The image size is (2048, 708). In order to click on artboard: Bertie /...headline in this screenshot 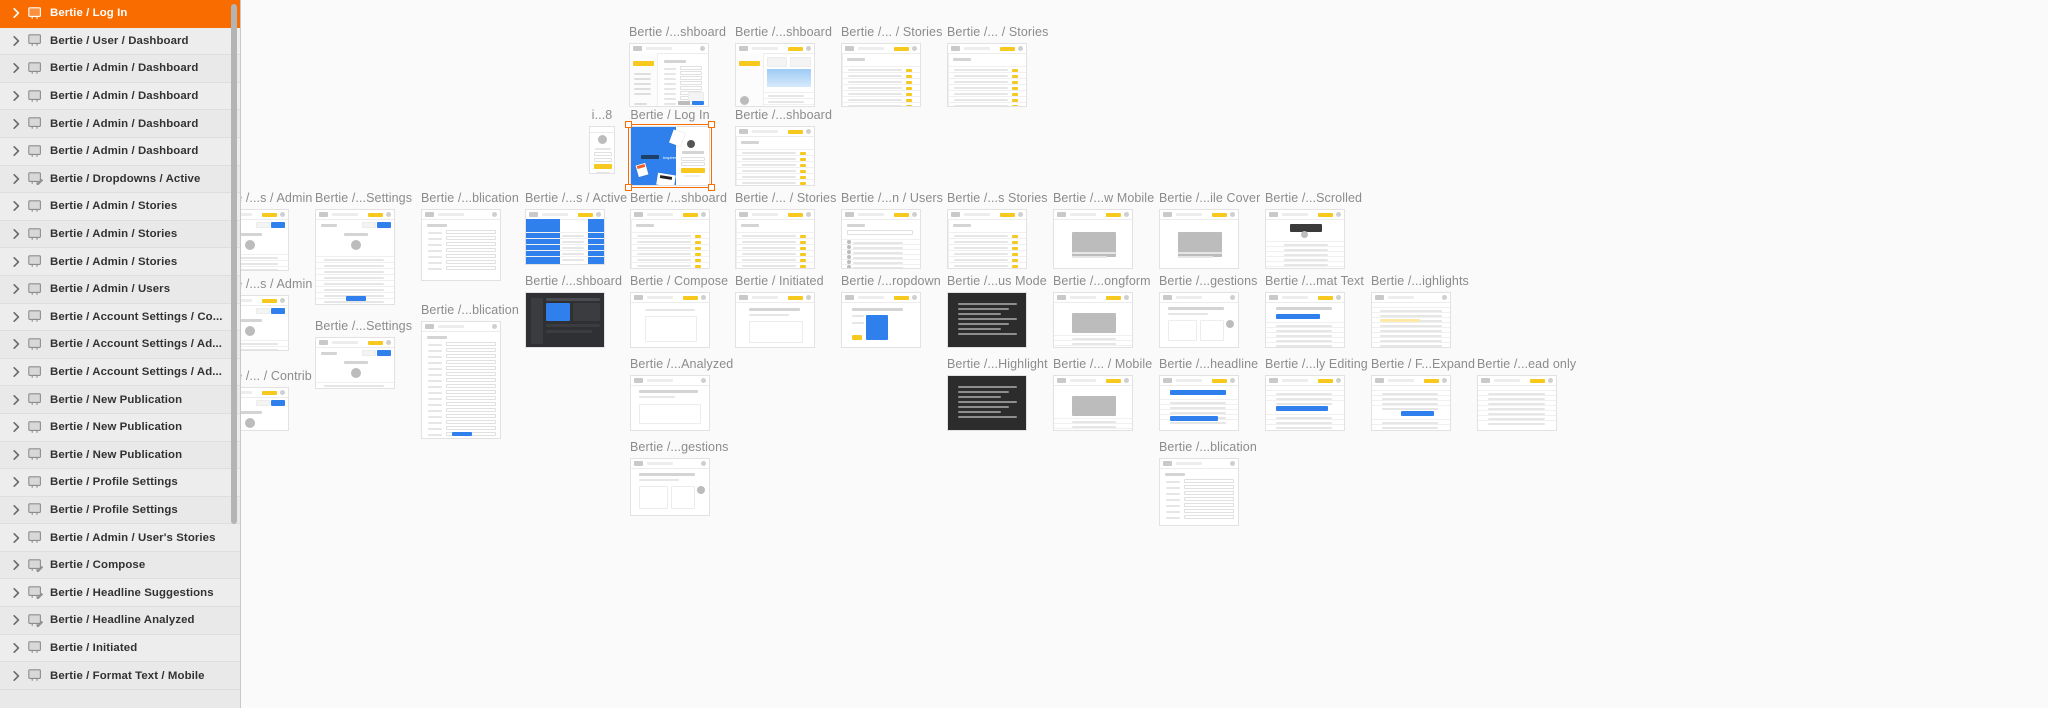, I will do `click(1208, 394)`.